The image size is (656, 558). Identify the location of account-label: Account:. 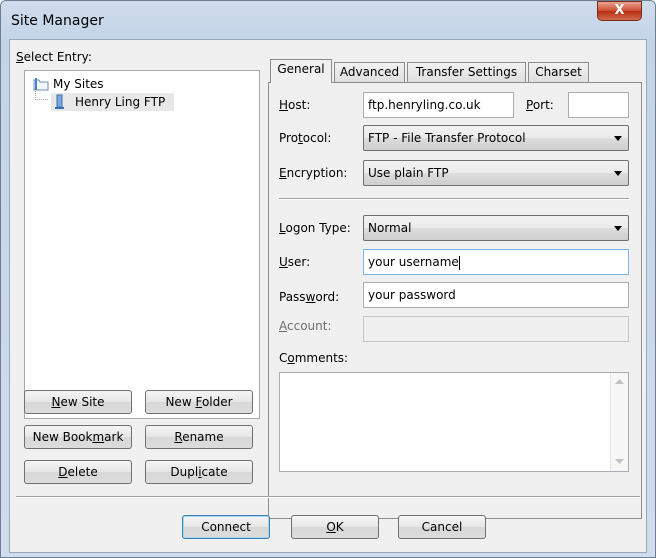
(305, 326).